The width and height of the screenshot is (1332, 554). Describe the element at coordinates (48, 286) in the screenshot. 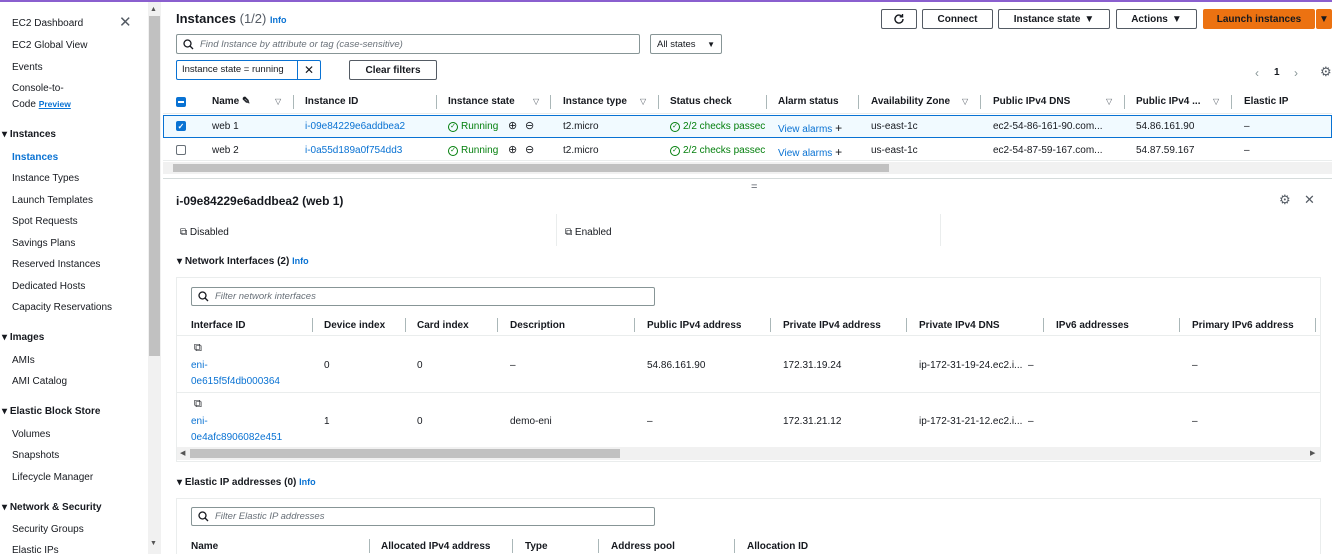

I see `sidebar-item-dedicated-hosts: Dedicated Hosts` at that location.